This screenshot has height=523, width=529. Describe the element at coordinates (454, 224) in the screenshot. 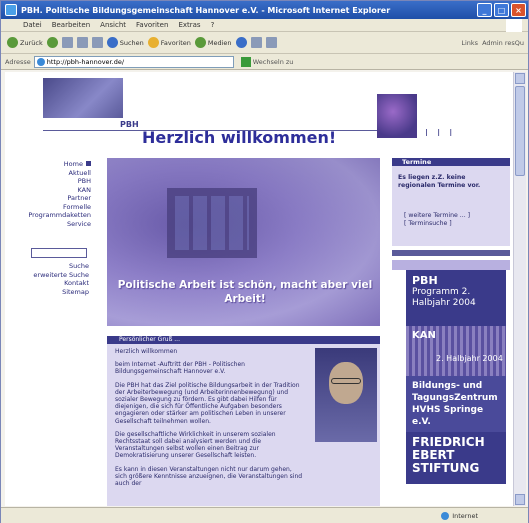

I see `event-search-link: [ Terminsuche ]` at that location.